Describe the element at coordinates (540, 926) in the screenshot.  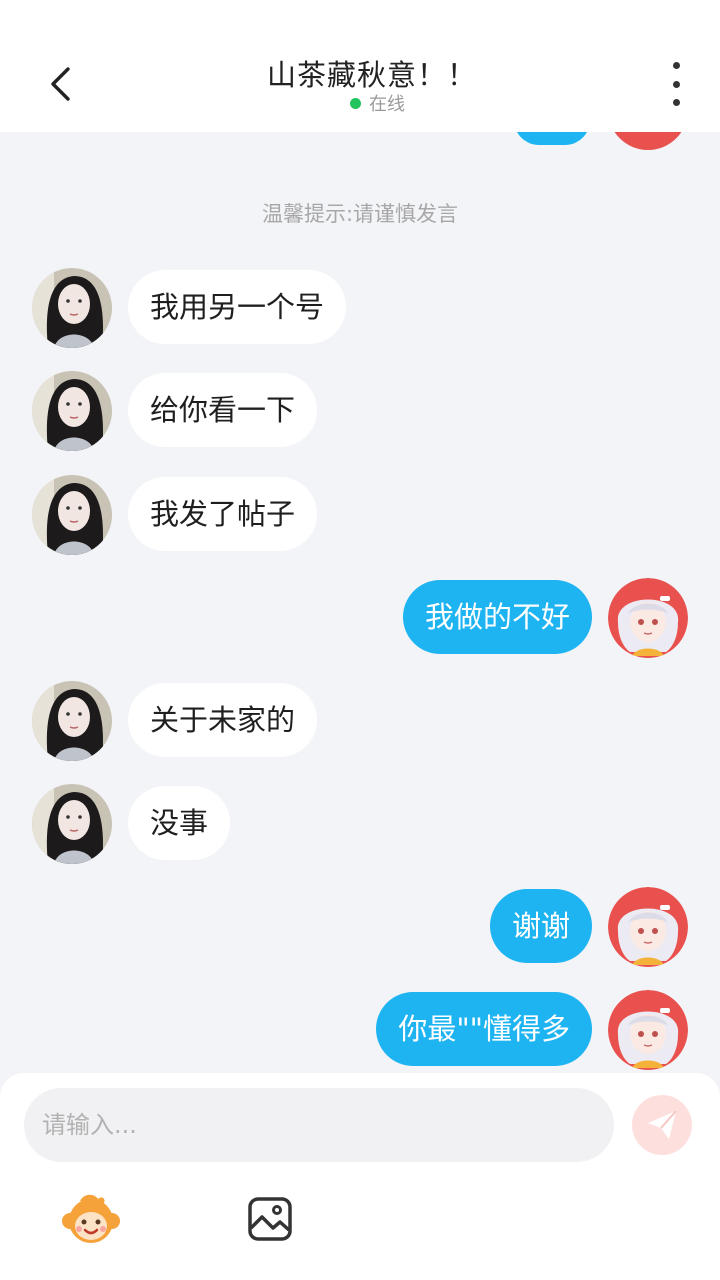
I see `message-bubble: 谢谢` at that location.